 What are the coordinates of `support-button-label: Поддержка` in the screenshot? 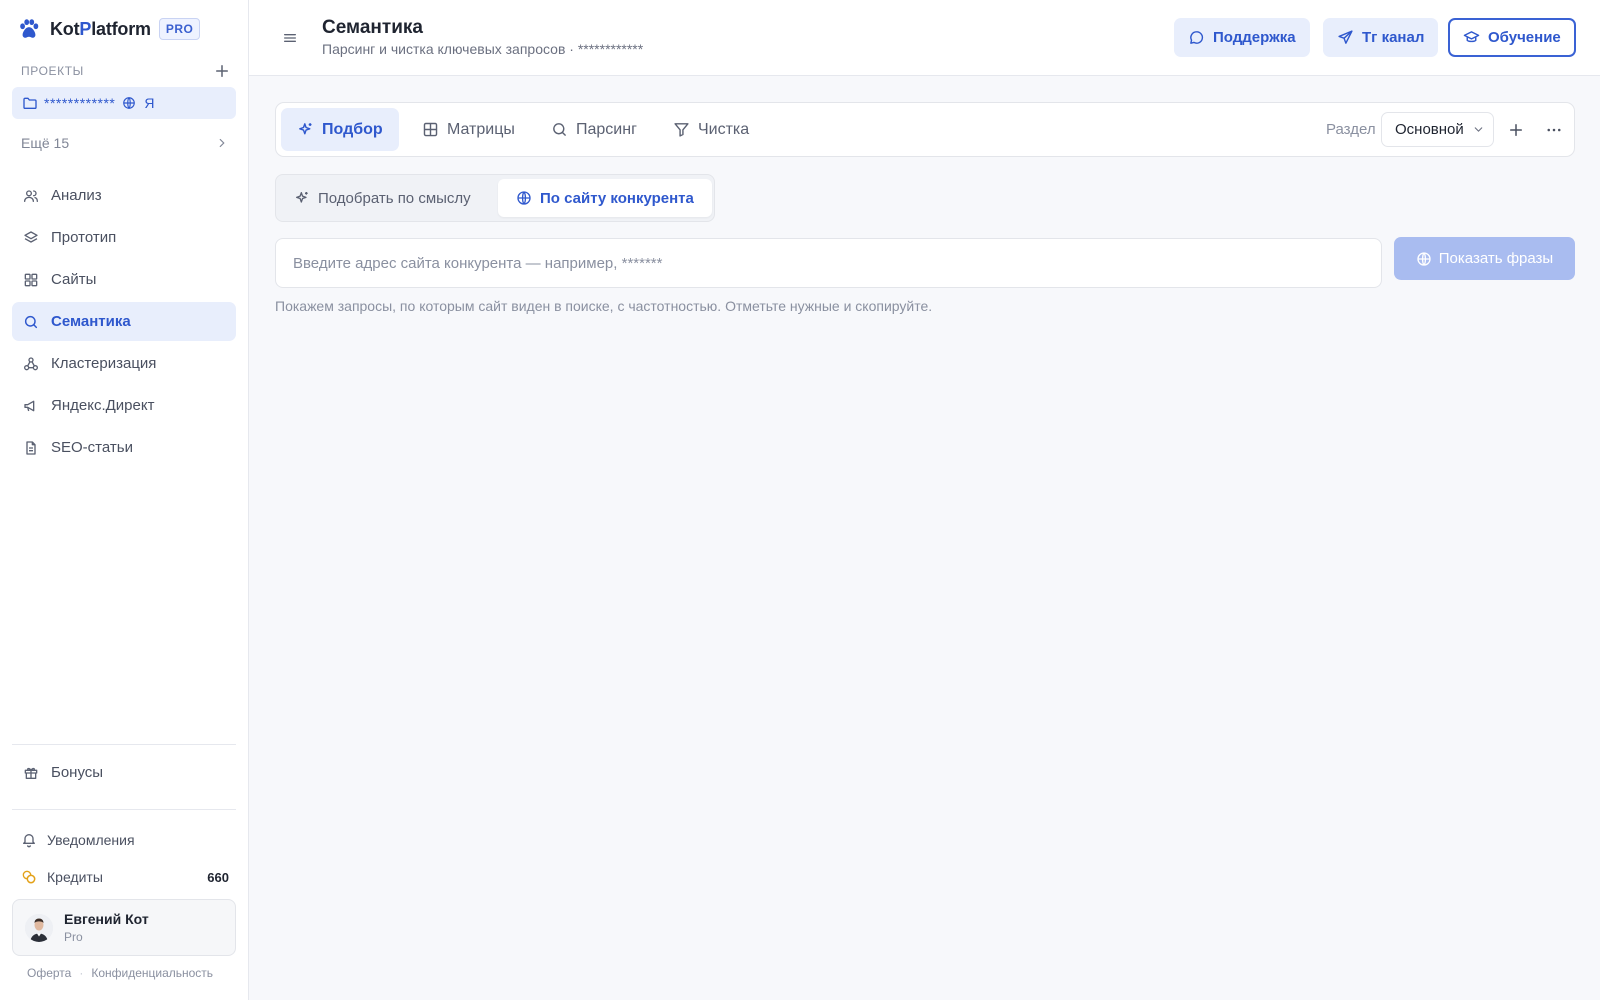 It's located at (1254, 37).